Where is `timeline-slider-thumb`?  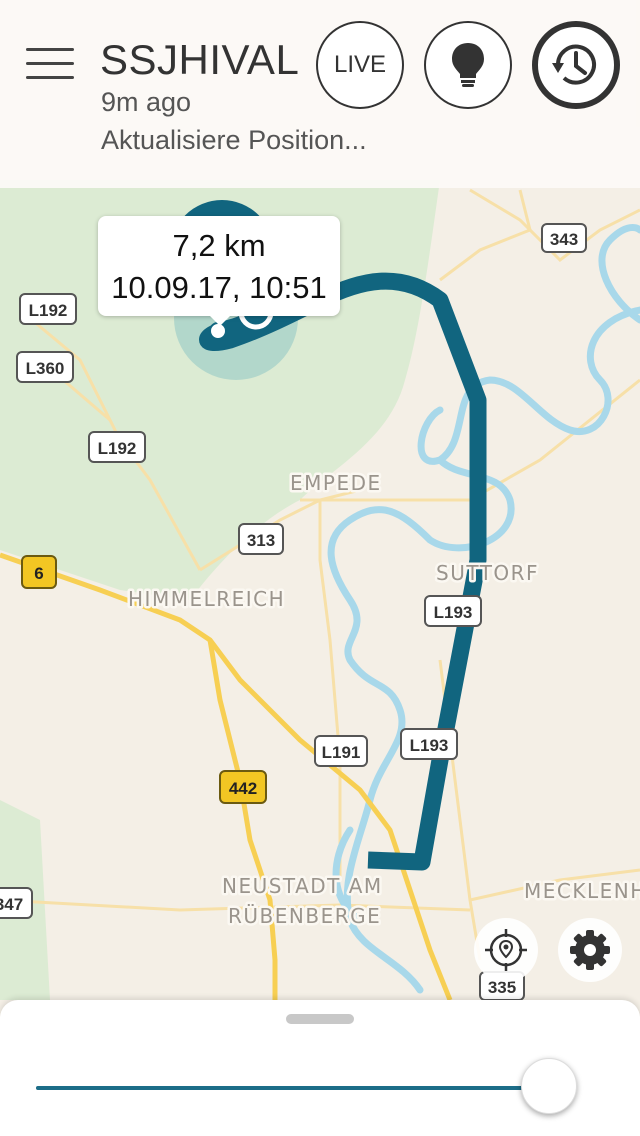 timeline-slider-thumb is located at coordinates (549, 1086).